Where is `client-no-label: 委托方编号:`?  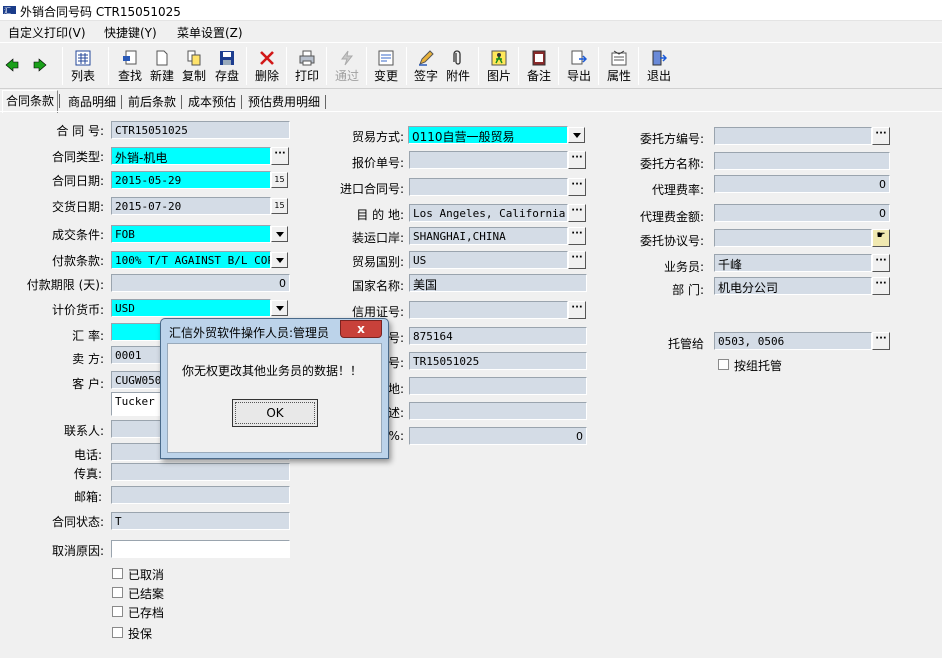 client-no-label: 委托方编号: is located at coordinates (671, 139).